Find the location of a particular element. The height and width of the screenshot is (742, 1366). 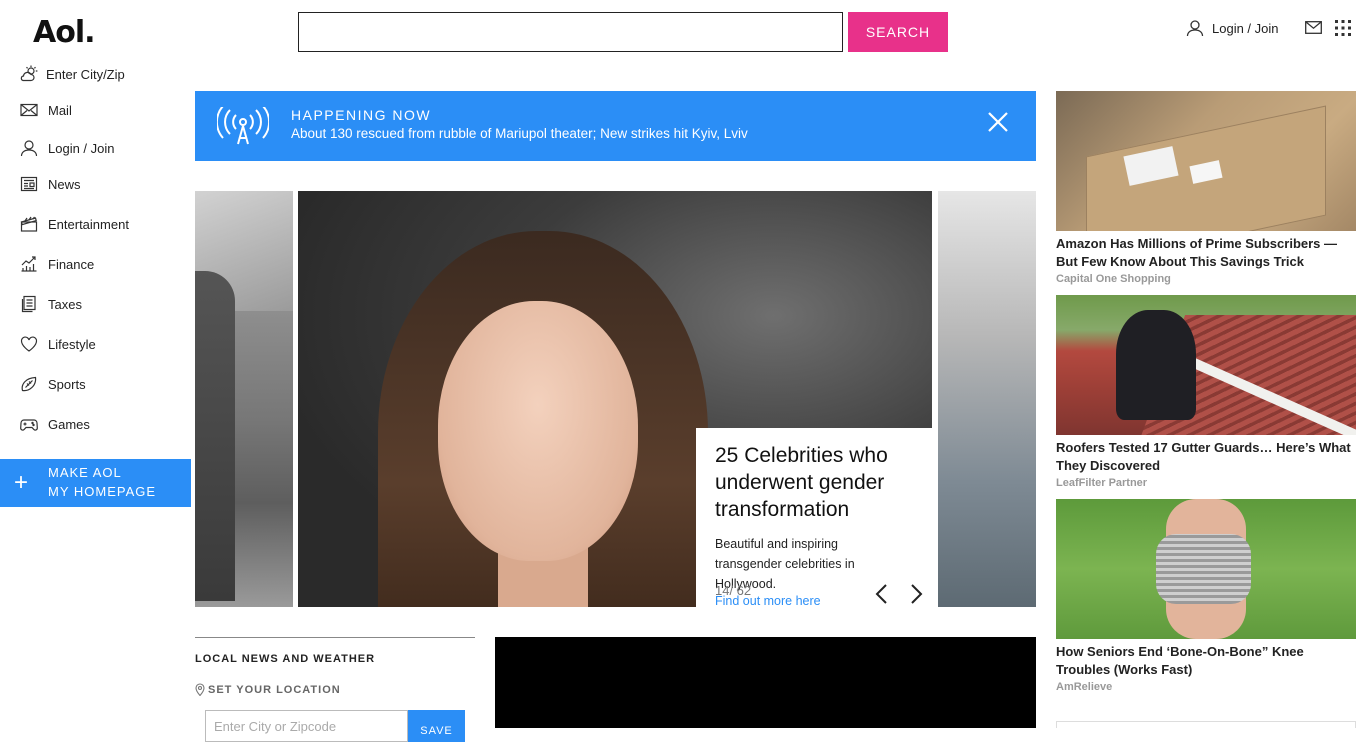

sidebar-item-entertainment: Entertainment is located at coordinates (74, 224).